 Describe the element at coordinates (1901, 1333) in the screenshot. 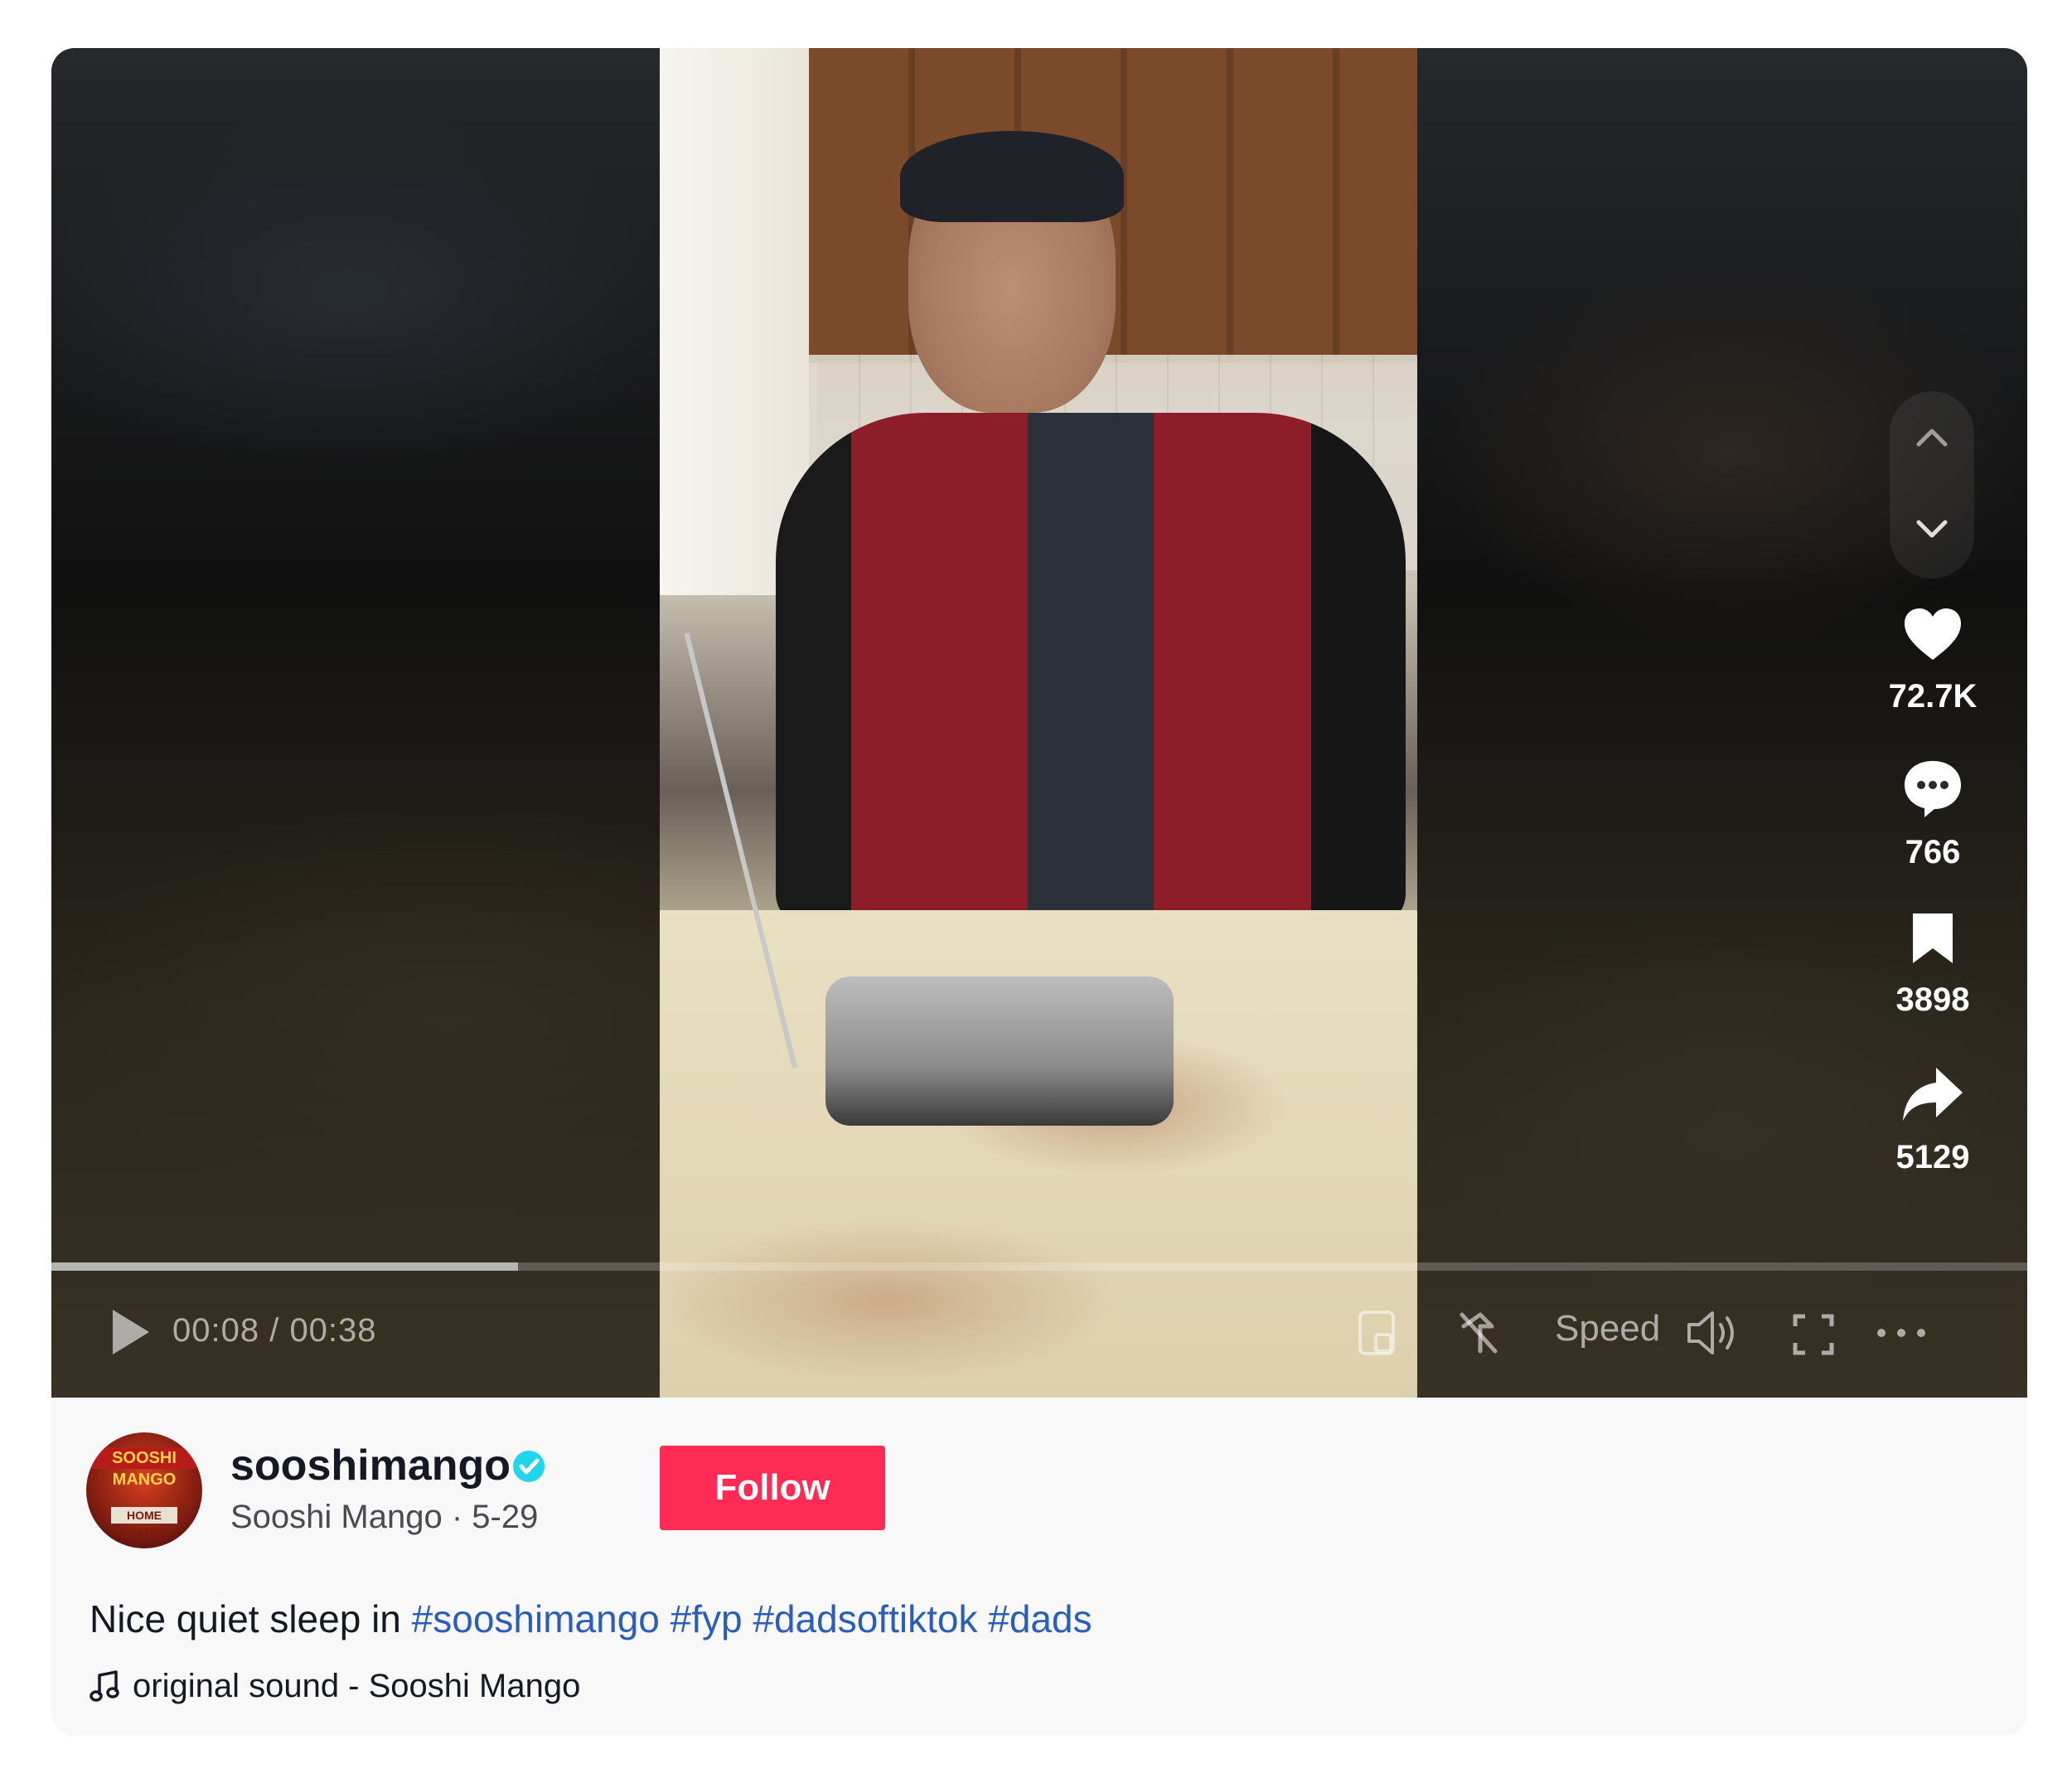

I see `more-options-icon` at that location.